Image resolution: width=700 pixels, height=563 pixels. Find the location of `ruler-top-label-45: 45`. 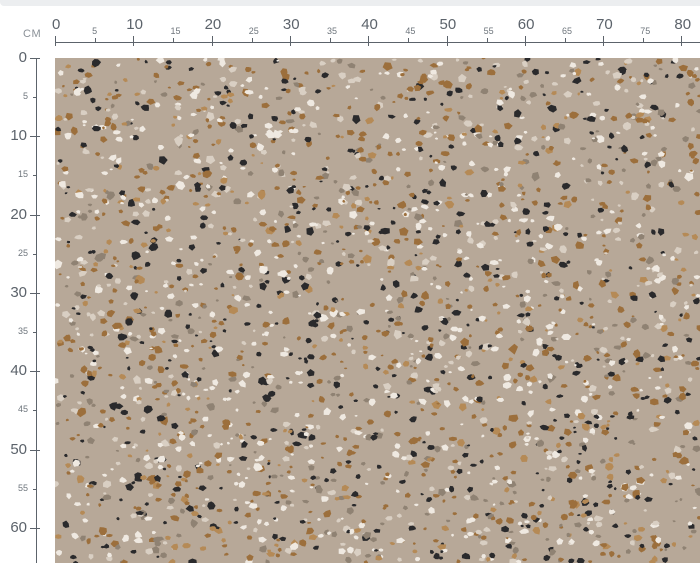

ruler-top-label-45: 45 is located at coordinates (410, 31).